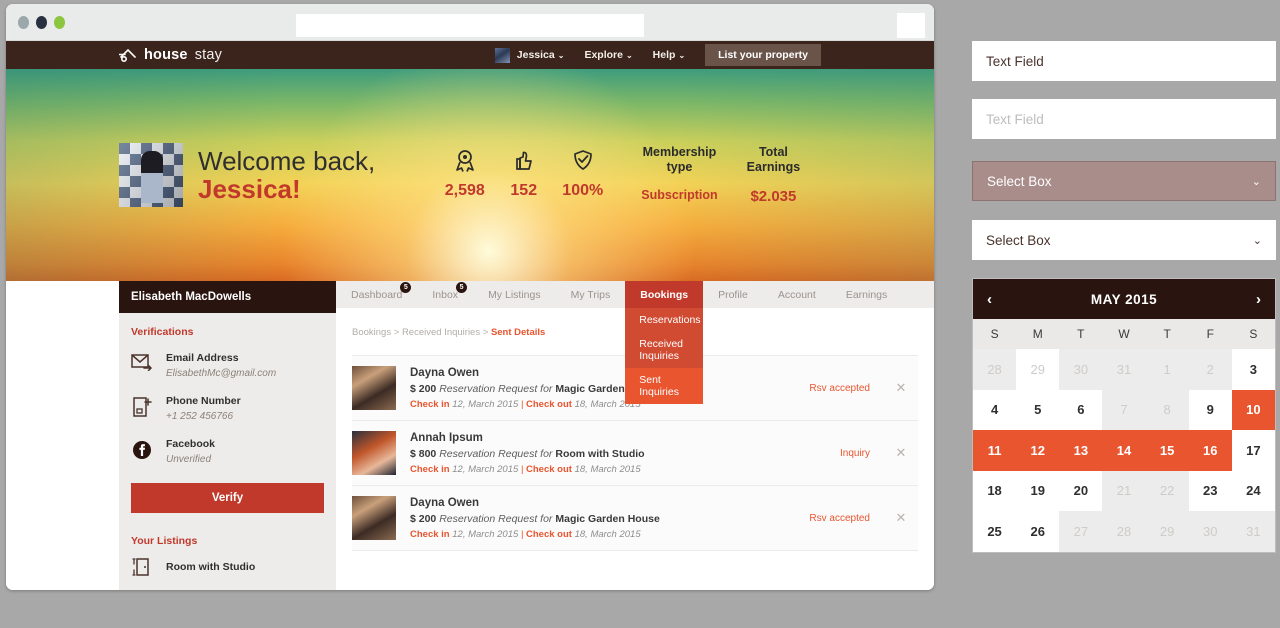  What do you see at coordinates (1167, 334) in the screenshot?
I see `weekday-label: T` at bounding box center [1167, 334].